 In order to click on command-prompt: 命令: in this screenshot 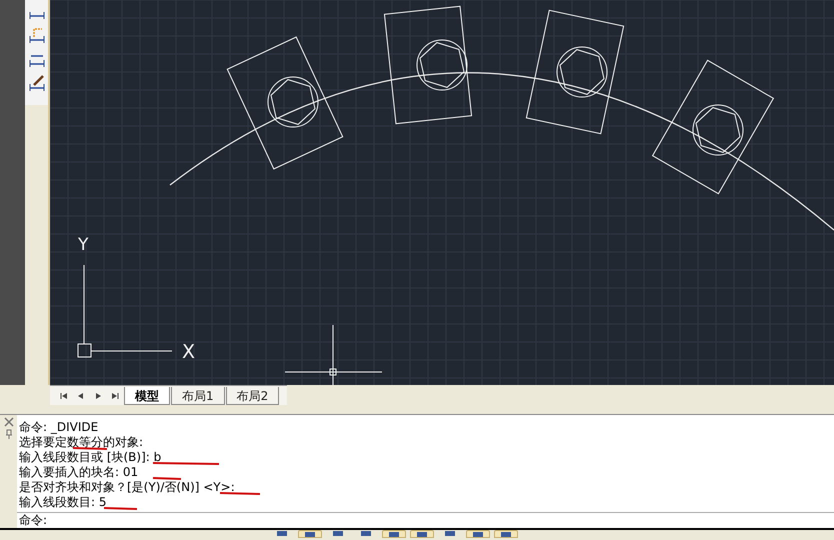, I will do `click(32, 520)`.